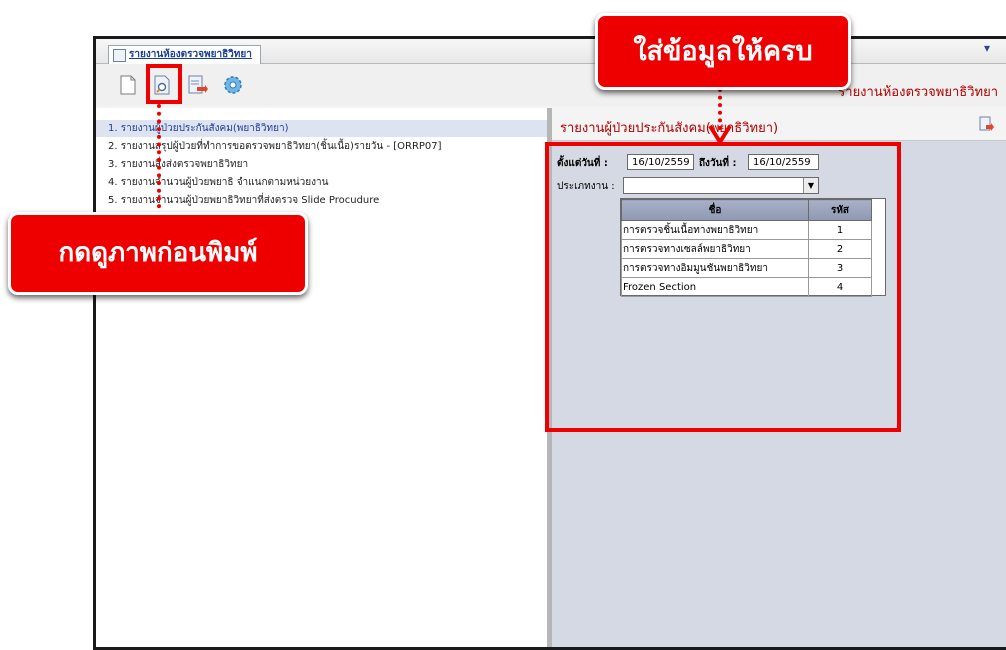 This screenshot has width=1006, height=650. Describe the element at coordinates (551, 85) in the screenshot. I see `toolbar: รายงานห้องตรวจพยาธิวิทยา` at that location.